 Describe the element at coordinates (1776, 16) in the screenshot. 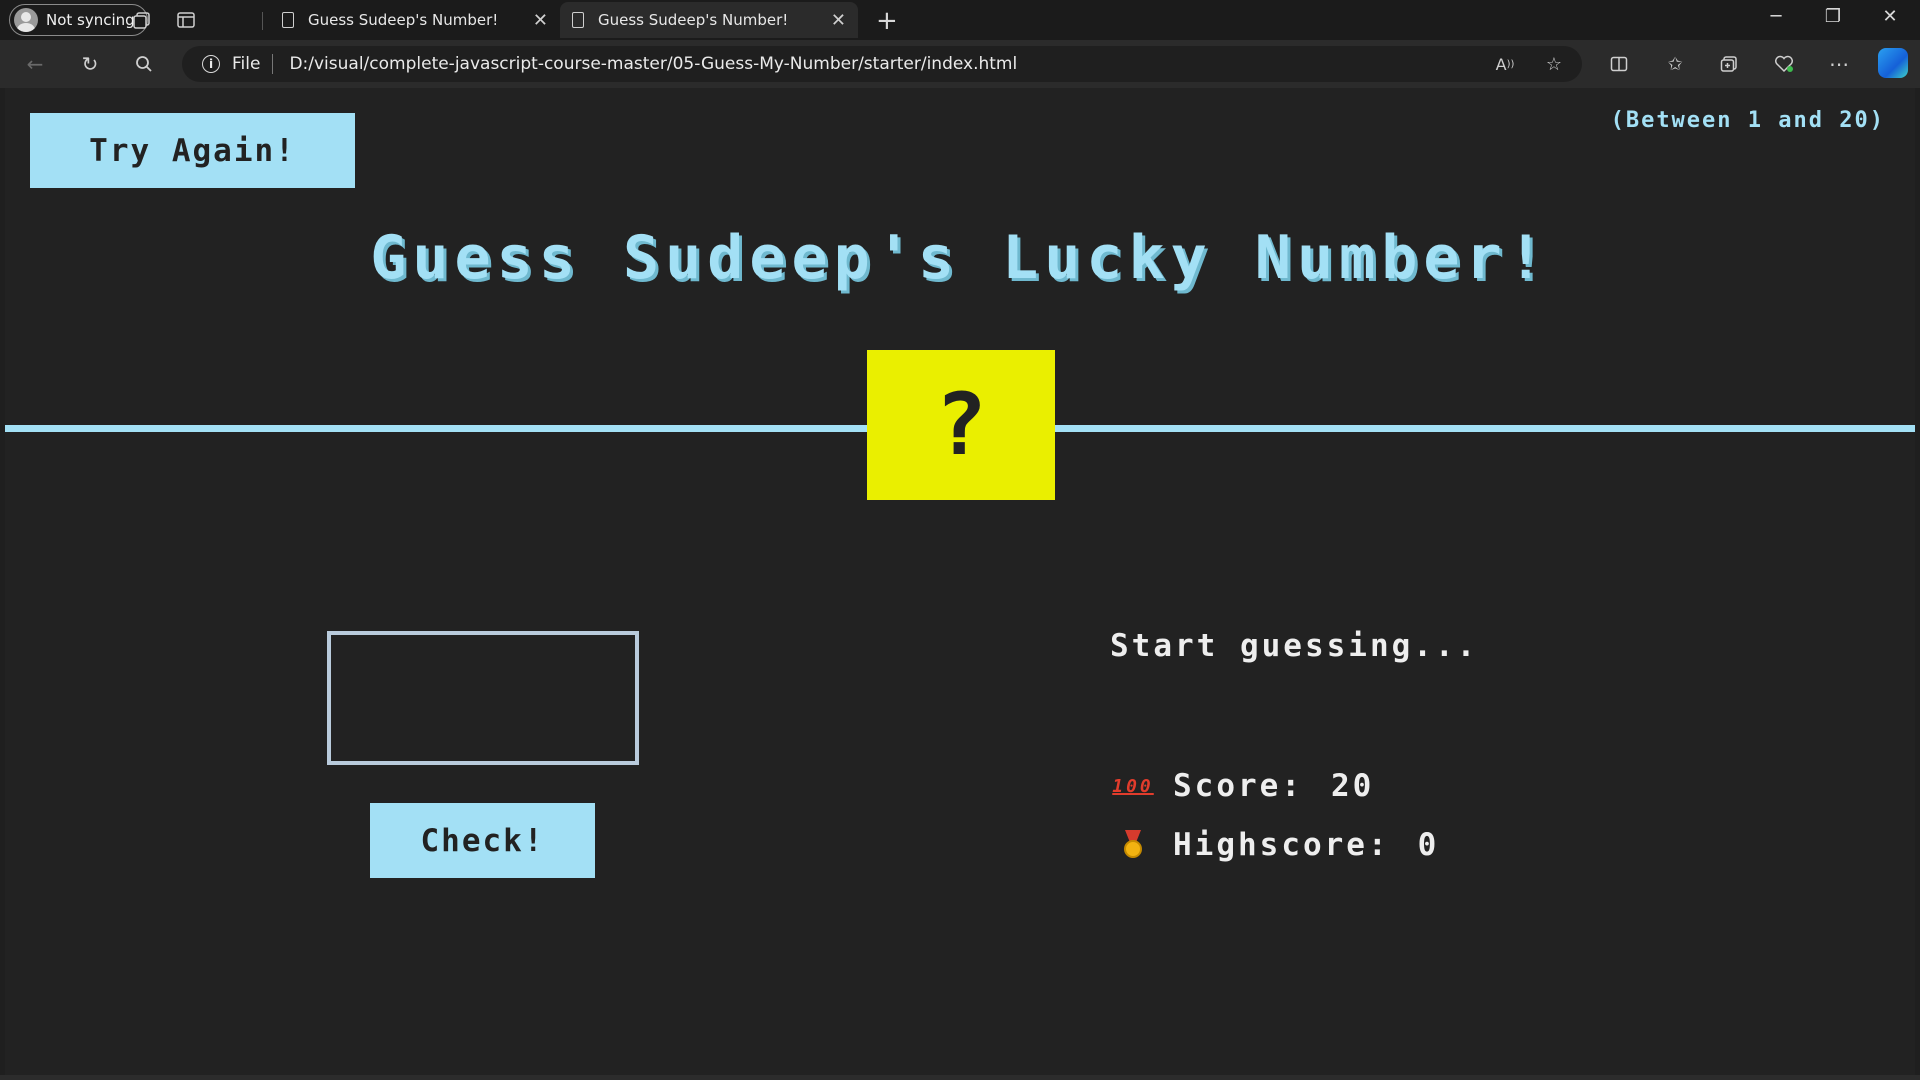

I see `minimize-icon: ─` at that location.